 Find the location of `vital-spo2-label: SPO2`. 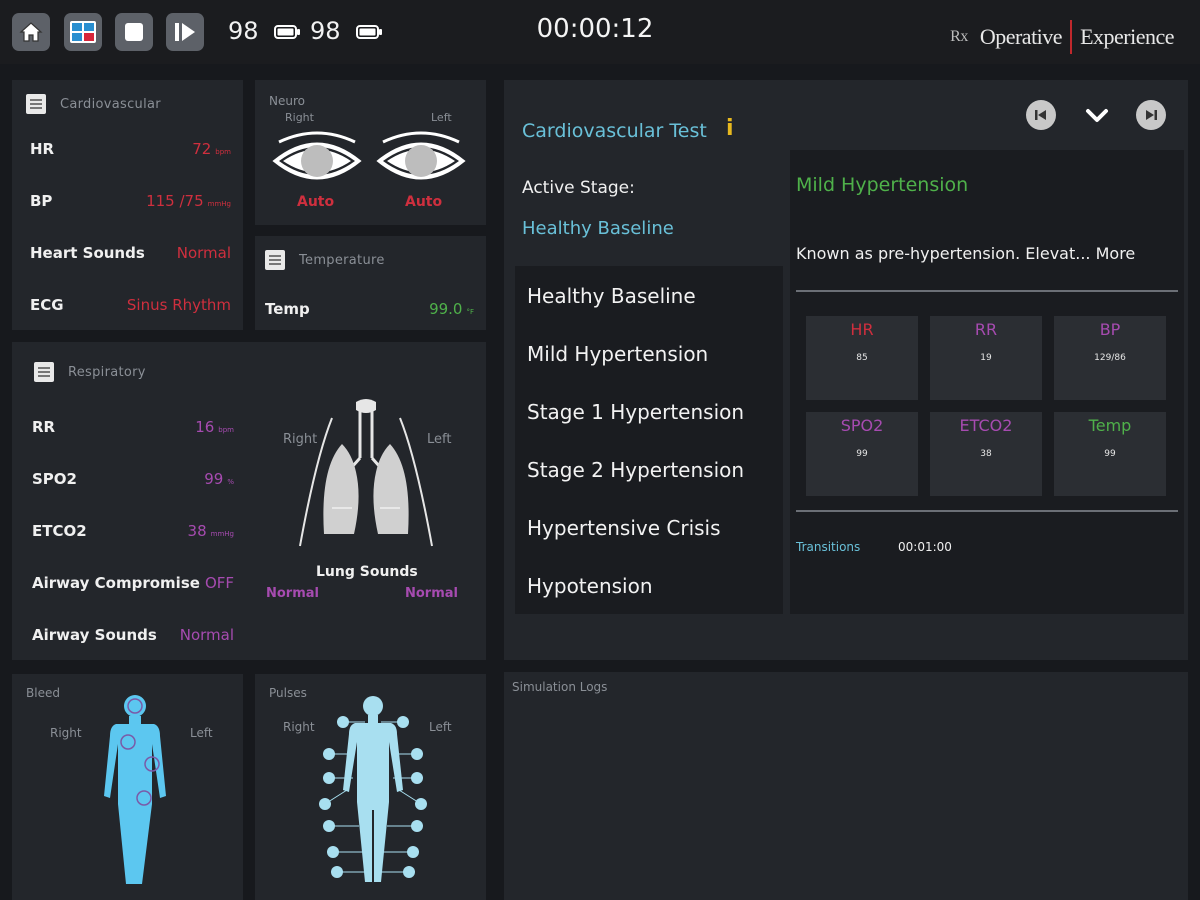

vital-spo2-label: SPO2 is located at coordinates (862, 425).